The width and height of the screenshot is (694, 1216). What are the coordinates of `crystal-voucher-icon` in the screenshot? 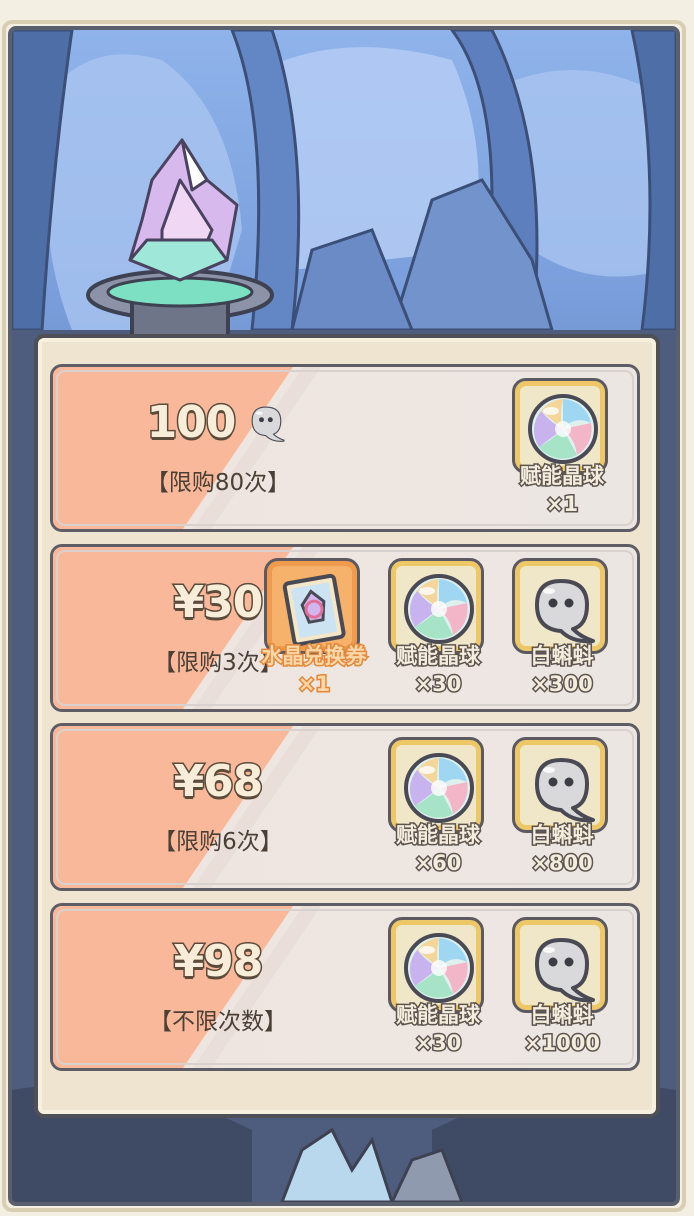 It's located at (314, 610).